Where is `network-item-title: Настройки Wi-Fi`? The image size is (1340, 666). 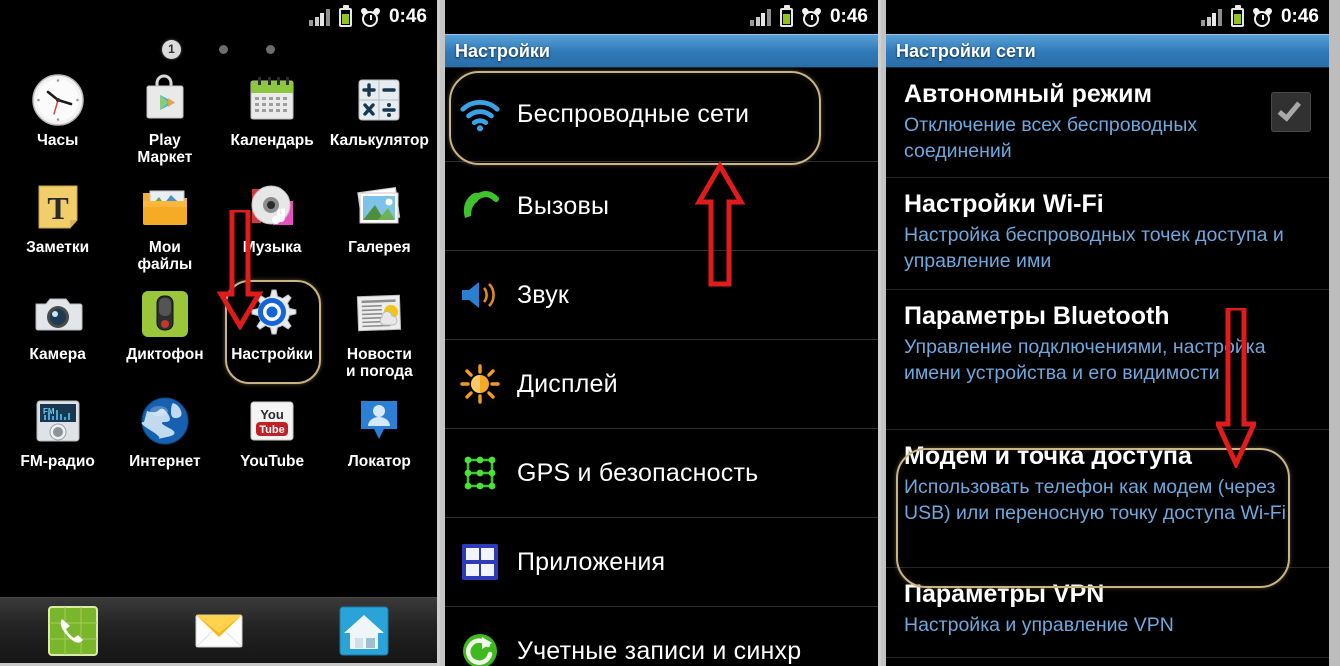
network-item-title: Настройки Wi-Fi is located at coordinates (1004, 204).